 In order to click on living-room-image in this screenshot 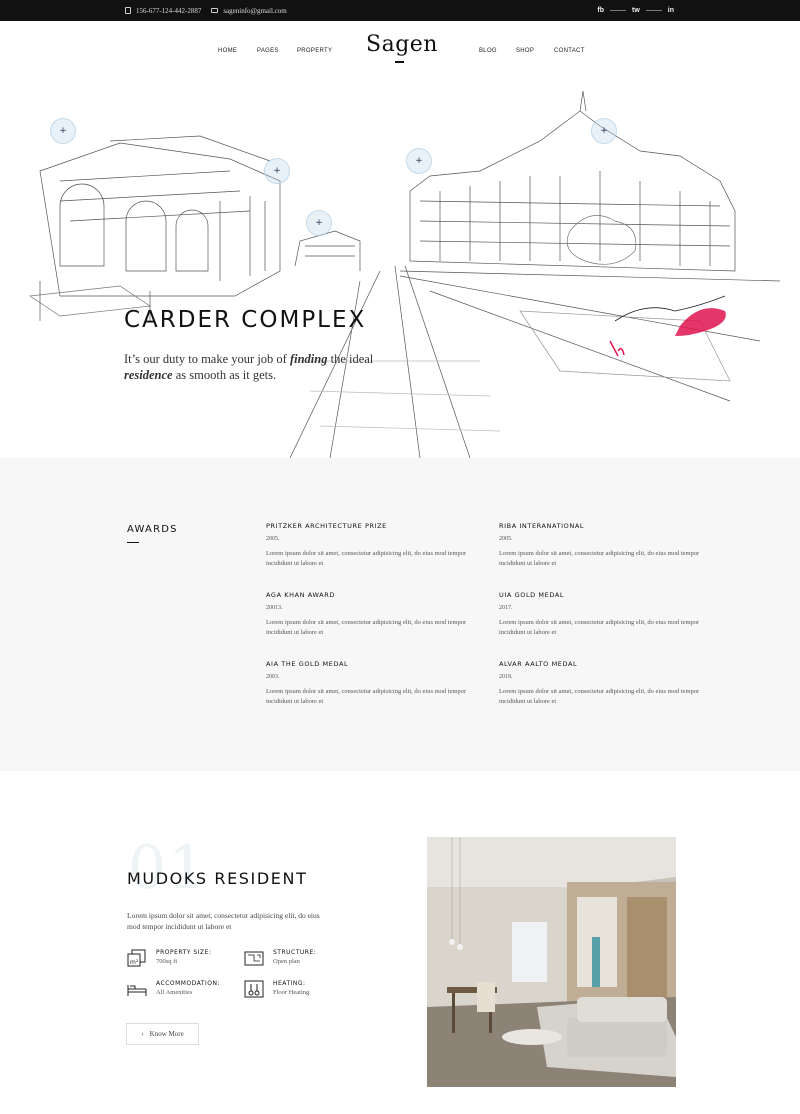, I will do `click(551, 962)`.